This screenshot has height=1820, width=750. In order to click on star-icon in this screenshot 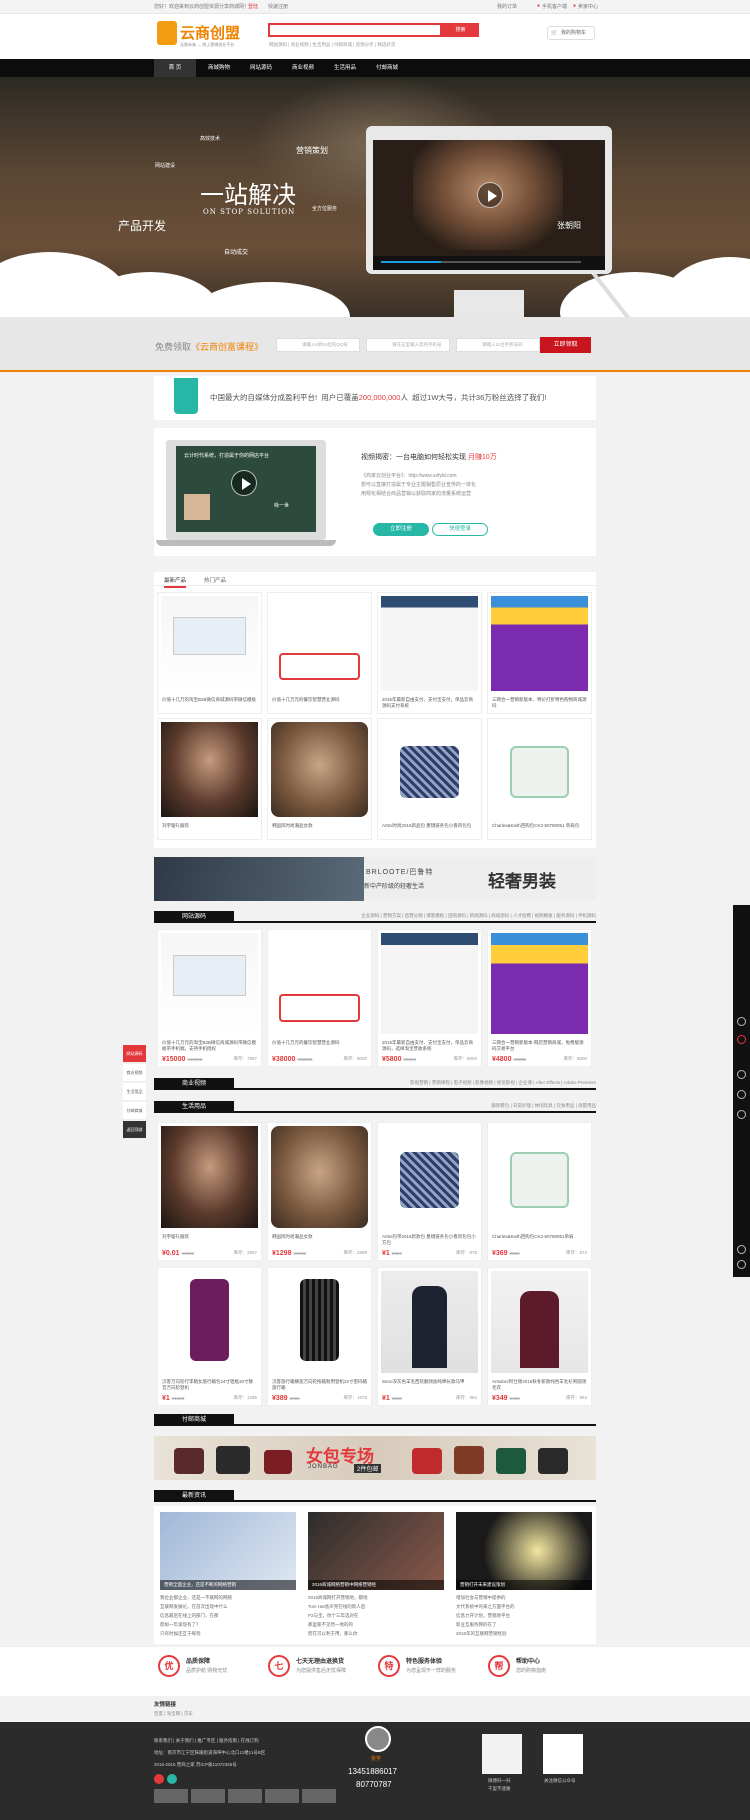, I will do `click(741, 1114)`.